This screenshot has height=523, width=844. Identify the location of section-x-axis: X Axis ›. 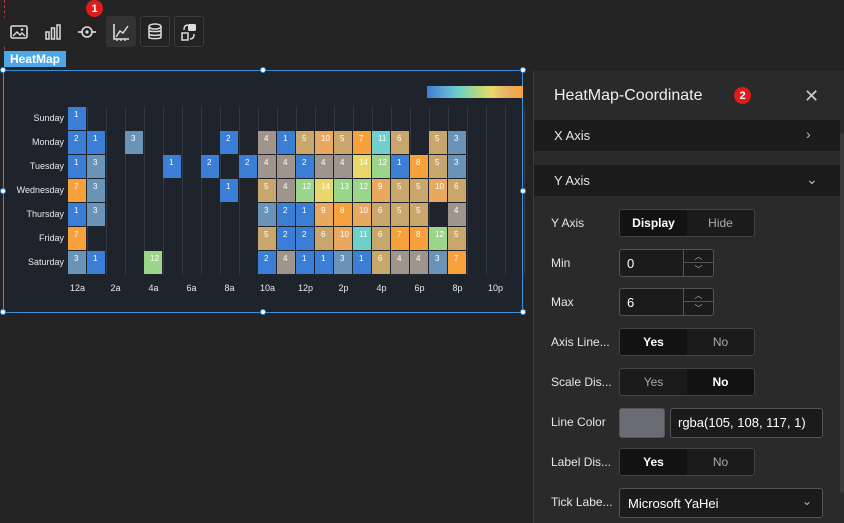
(687, 135).